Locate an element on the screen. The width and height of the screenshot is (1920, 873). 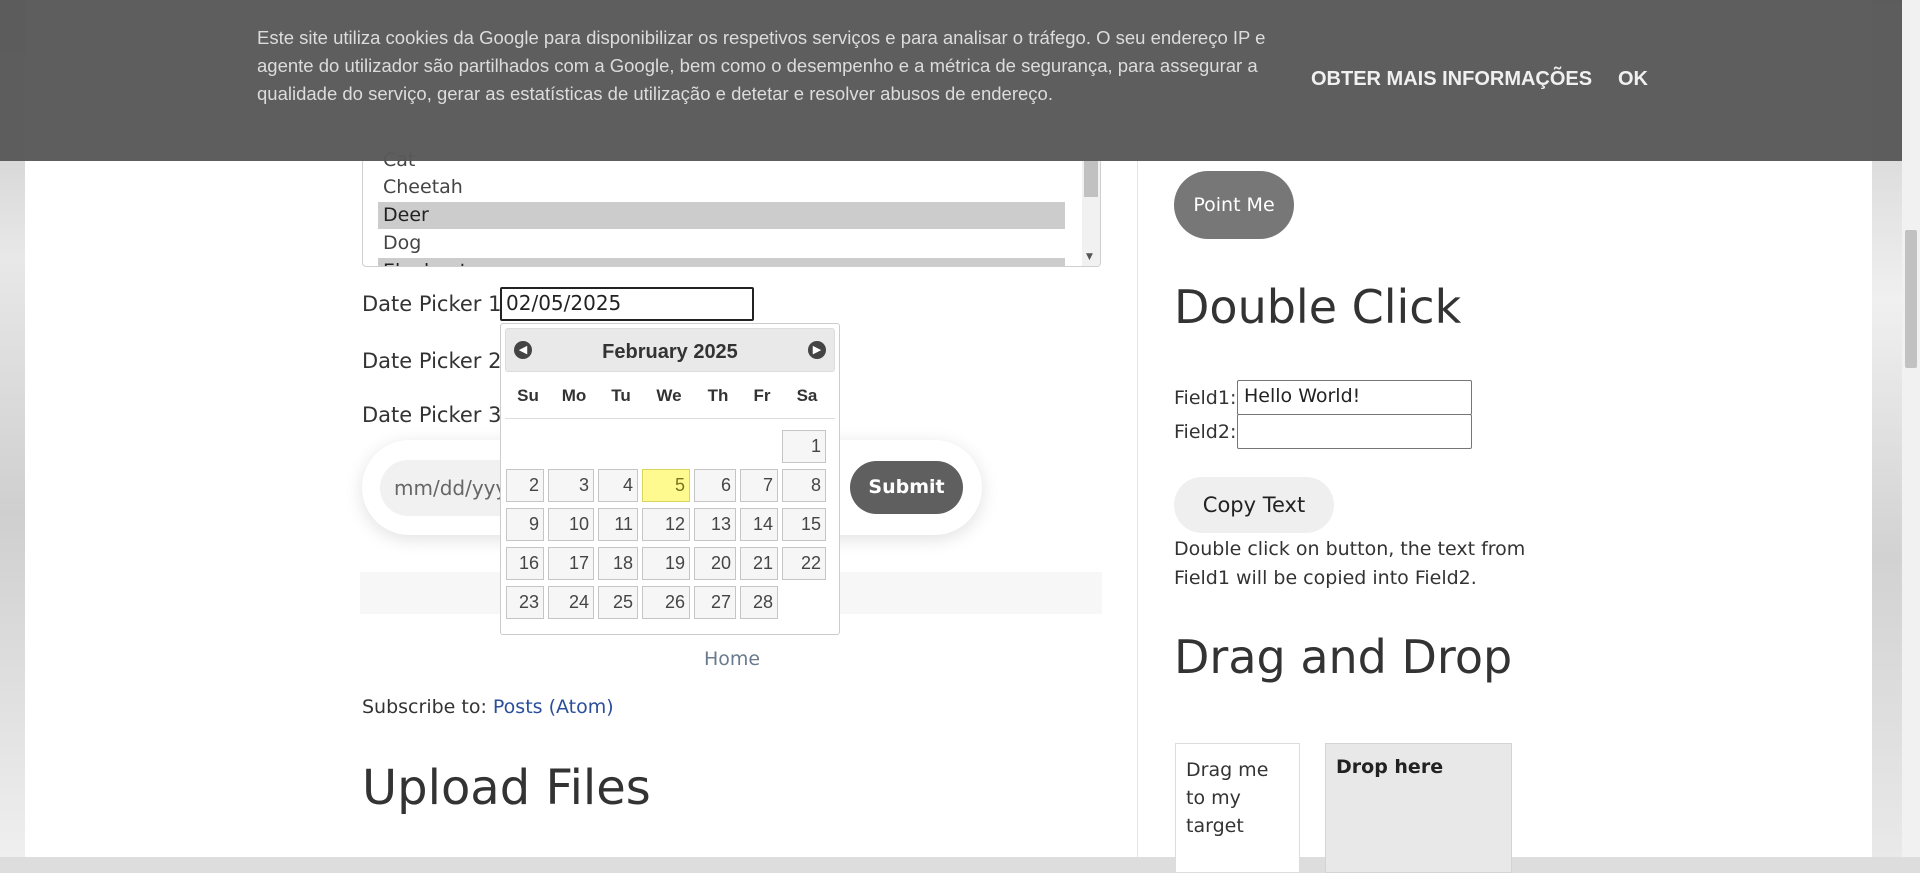
calendar-day: 18 is located at coordinates (618, 563).